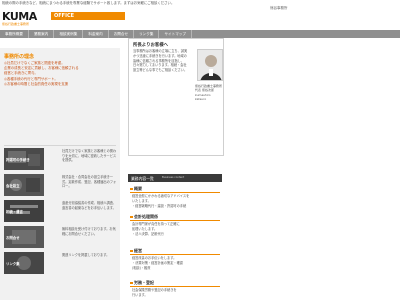 This screenshot has width=400, height=300. What do you see at coordinates (16, 24) in the screenshot?
I see `logo-subtitle: 熊谷行政書士事務所` at bounding box center [16, 24].